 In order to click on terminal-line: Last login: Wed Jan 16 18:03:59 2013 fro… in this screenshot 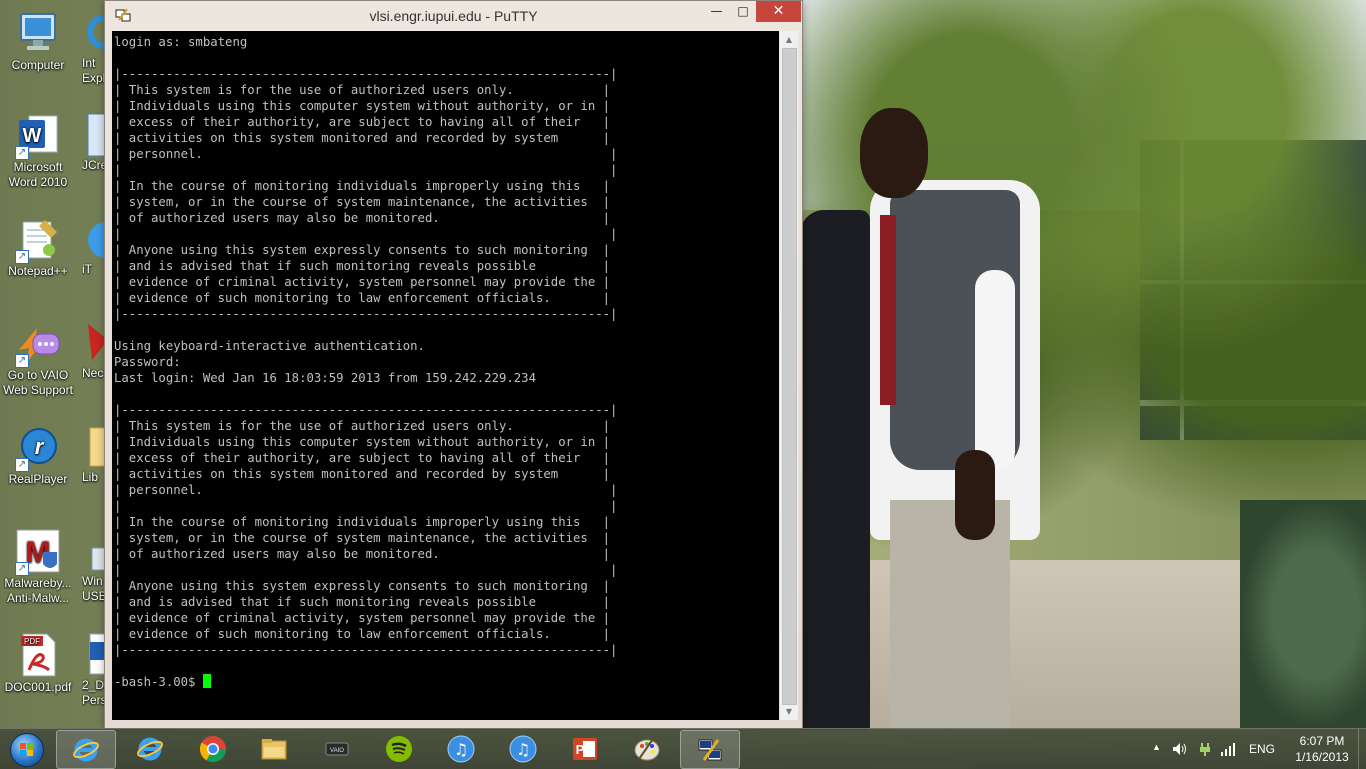, I will do `click(325, 378)`.